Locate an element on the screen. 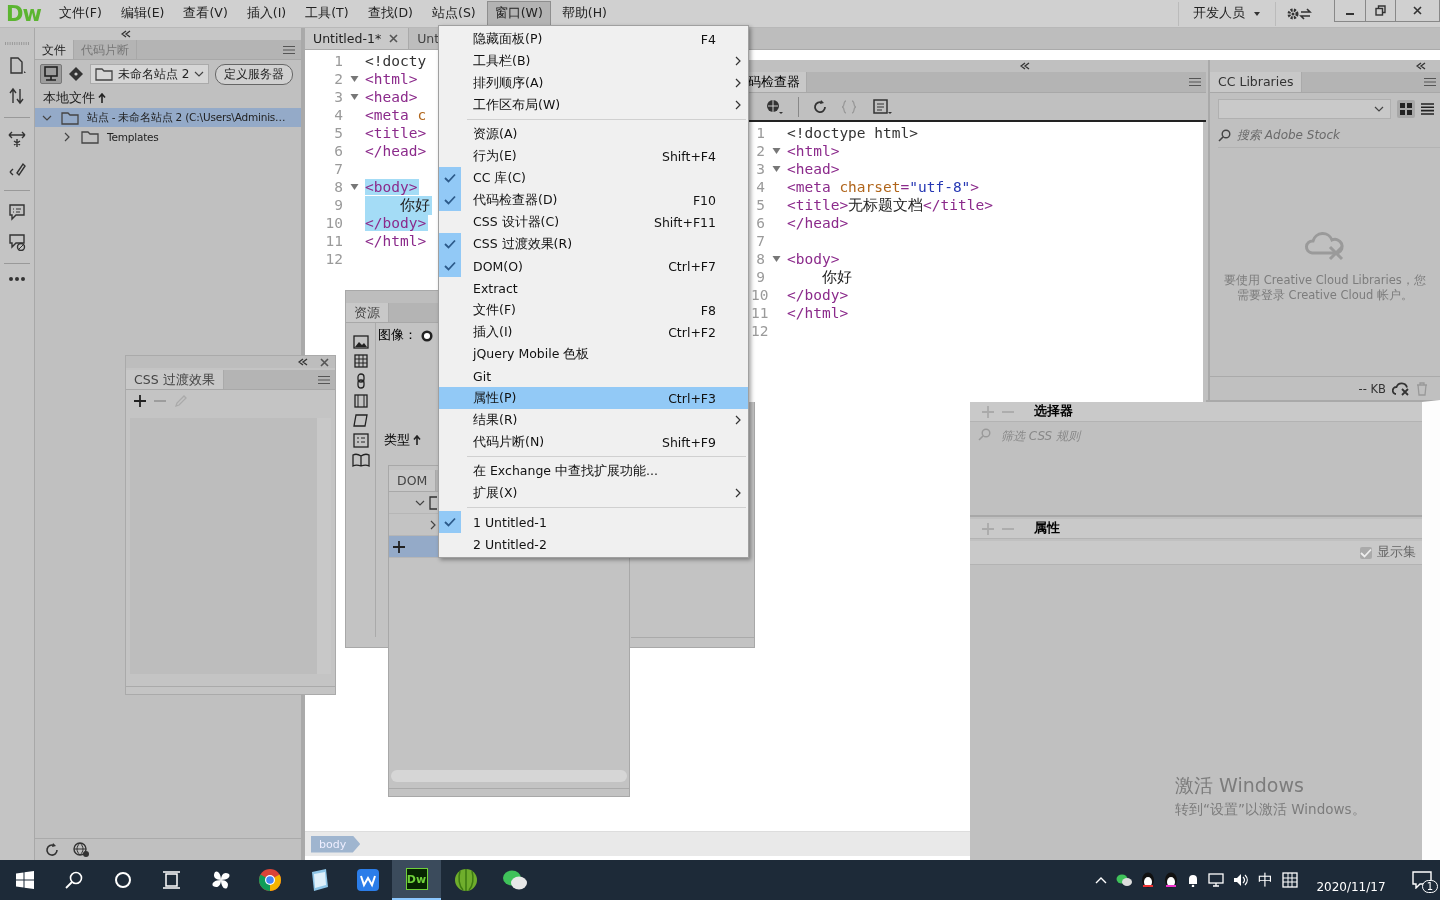 This screenshot has height=900, width=1440. sync-settings-icon is located at coordinates (1299, 13).